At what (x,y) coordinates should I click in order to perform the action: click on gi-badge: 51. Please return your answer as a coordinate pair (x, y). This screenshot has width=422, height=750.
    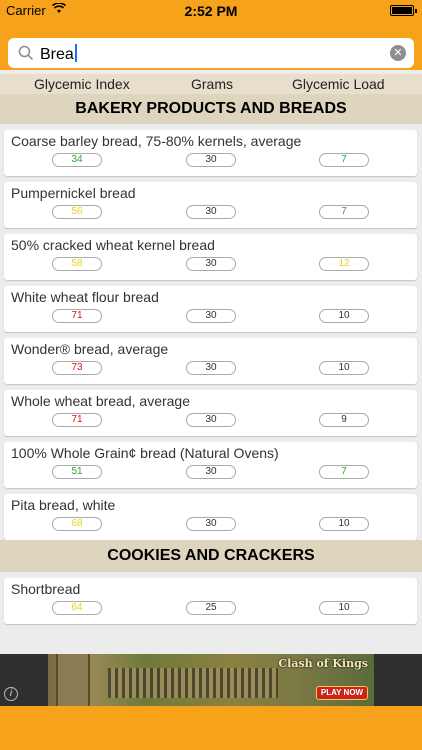
    Looking at the image, I should click on (77, 472).